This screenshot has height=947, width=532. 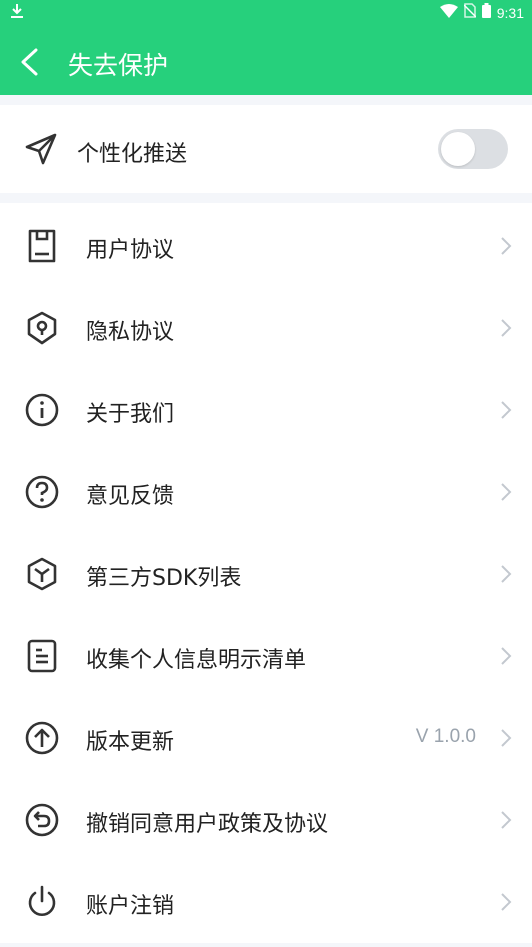 I want to click on document-icon, so click(x=42, y=246).